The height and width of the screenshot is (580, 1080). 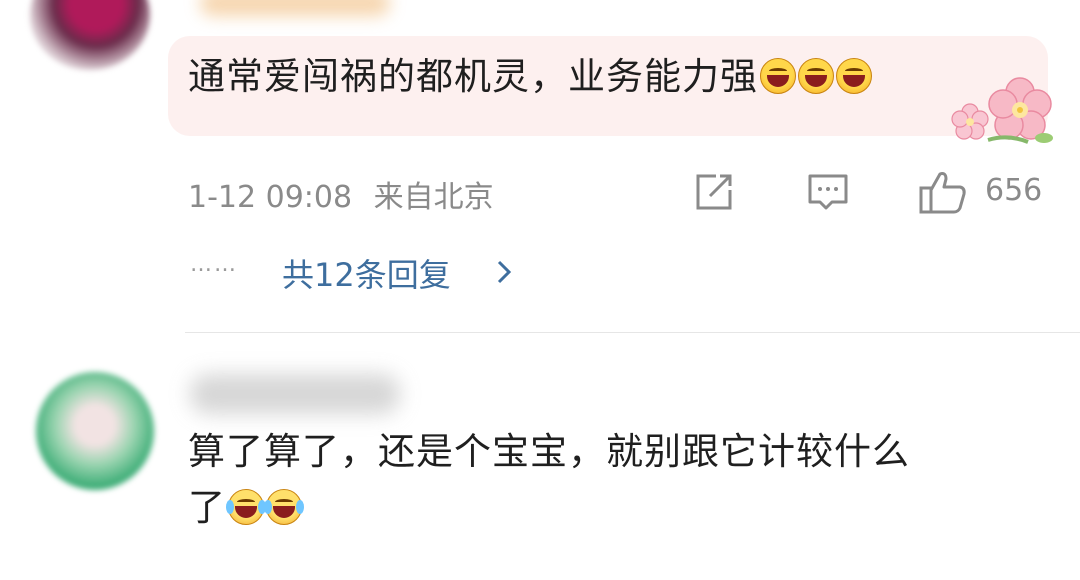 What do you see at coordinates (1014, 190) in the screenshot?
I see `like-count: 656` at bounding box center [1014, 190].